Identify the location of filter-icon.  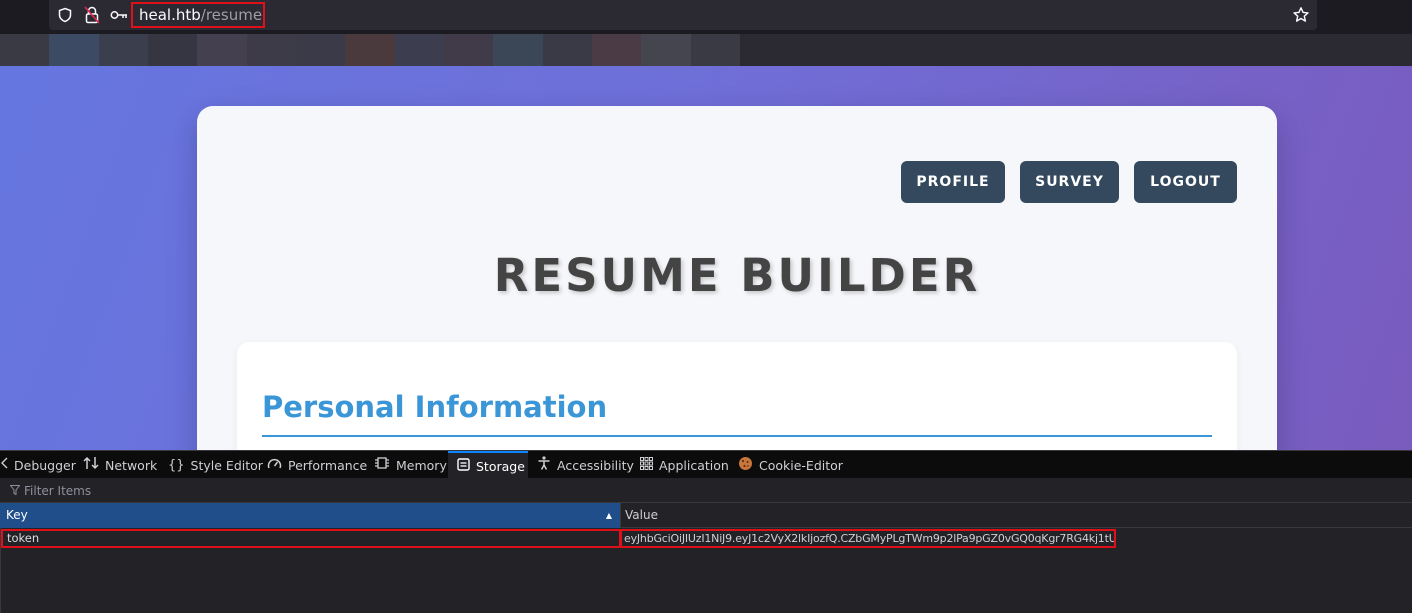
(15, 491).